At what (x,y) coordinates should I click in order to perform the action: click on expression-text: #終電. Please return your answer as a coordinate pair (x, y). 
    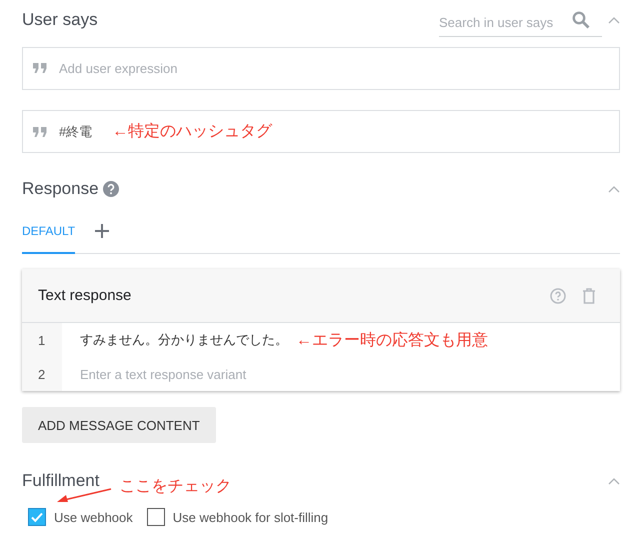
    Looking at the image, I should click on (75, 131).